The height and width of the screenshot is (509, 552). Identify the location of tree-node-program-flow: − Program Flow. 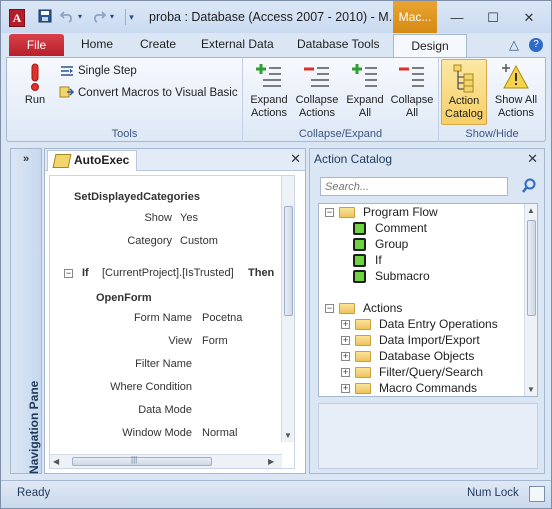
(381, 212).